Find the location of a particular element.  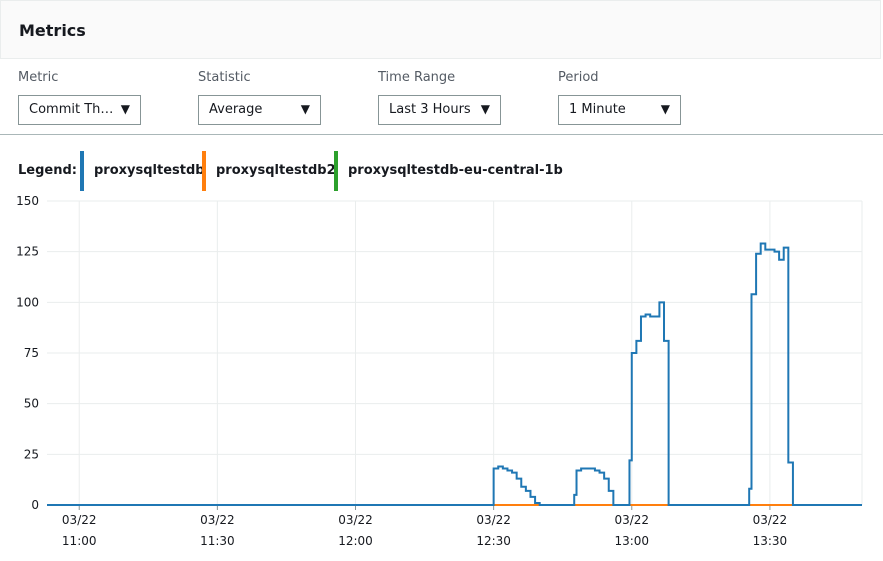

statistic-control: Statistic is located at coordinates (224, 79).